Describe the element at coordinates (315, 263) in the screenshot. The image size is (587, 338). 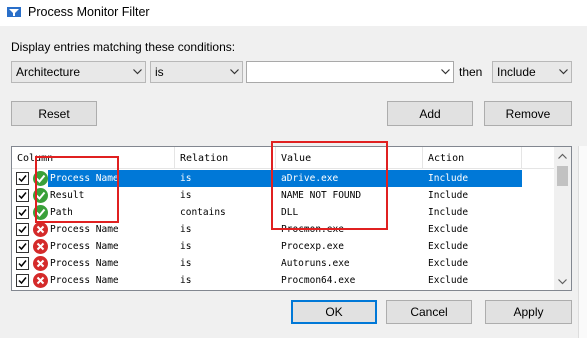
I see `cell-value: Autoruns.exe` at that location.